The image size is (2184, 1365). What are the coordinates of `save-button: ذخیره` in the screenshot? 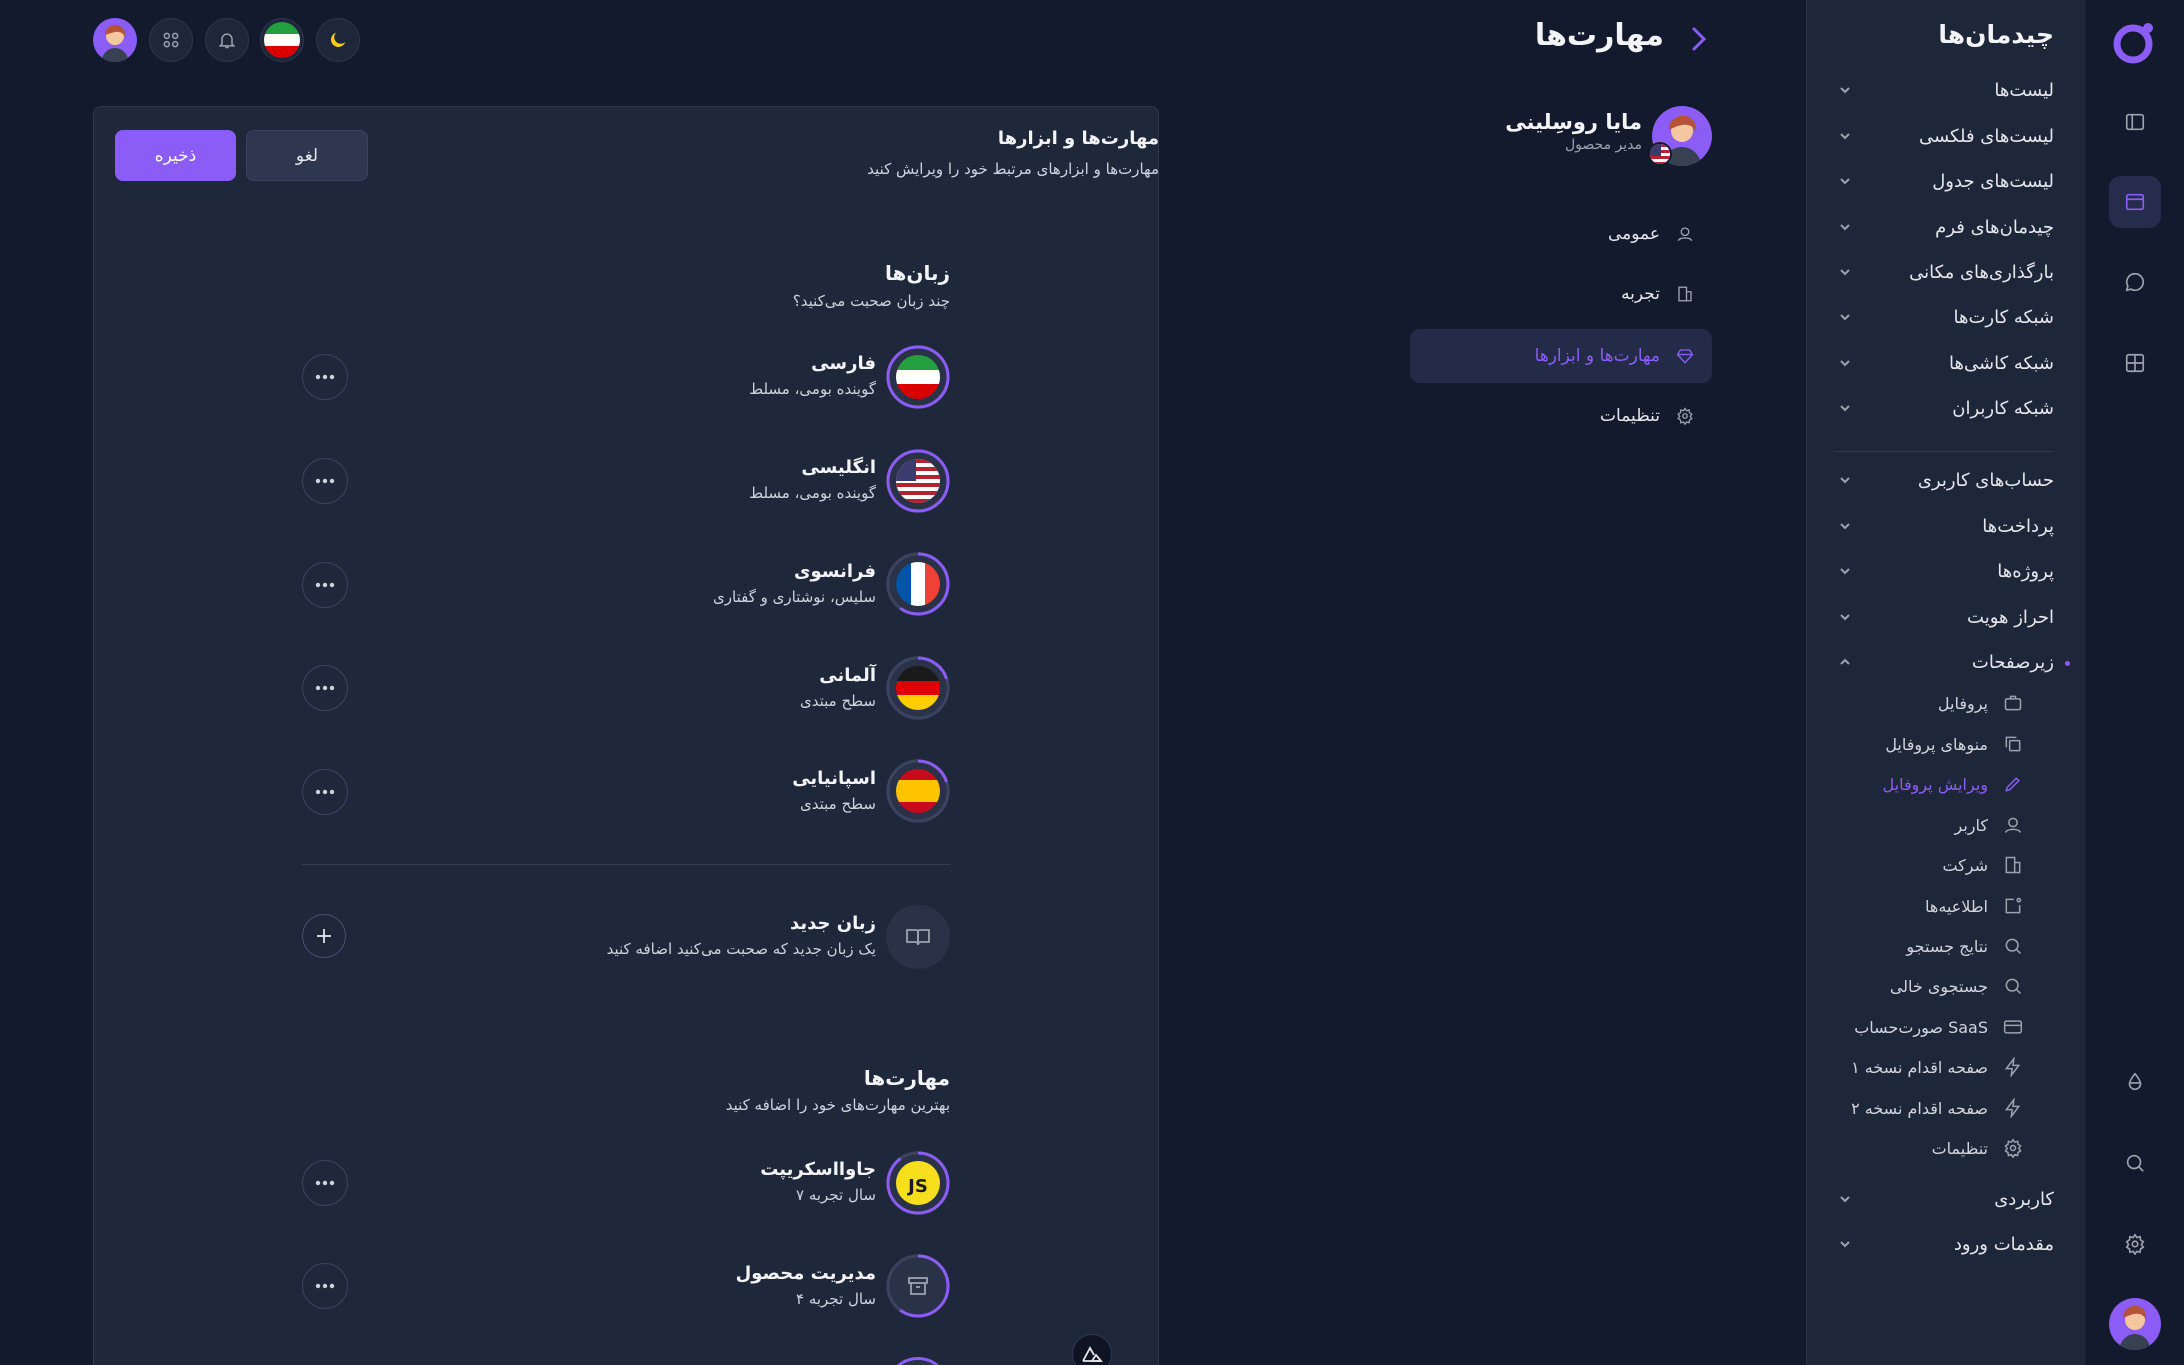 It's located at (175, 155).